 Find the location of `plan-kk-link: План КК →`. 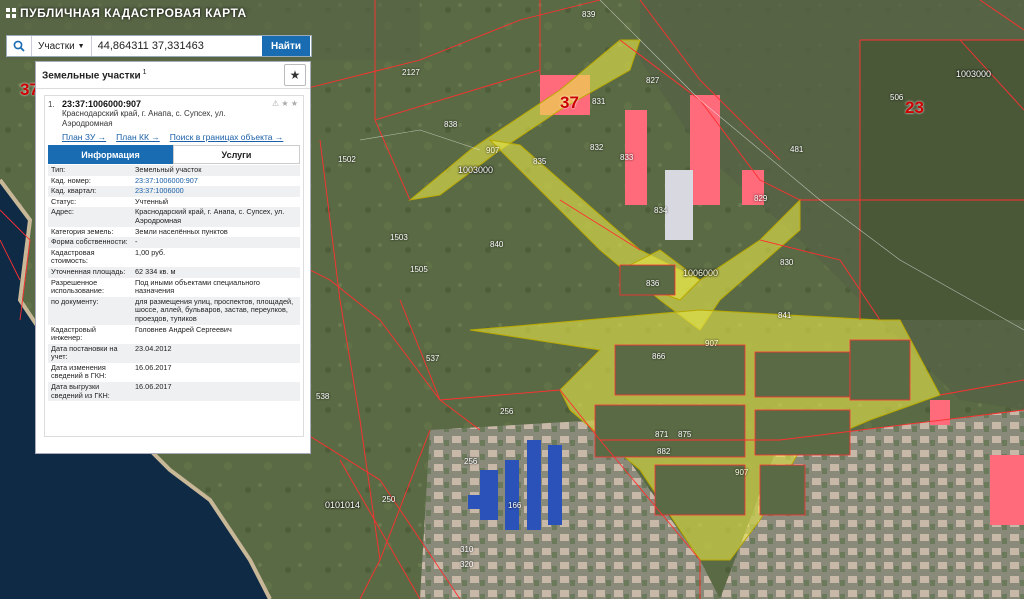

plan-kk-link: План КК → is located at coordinates (138, 137).